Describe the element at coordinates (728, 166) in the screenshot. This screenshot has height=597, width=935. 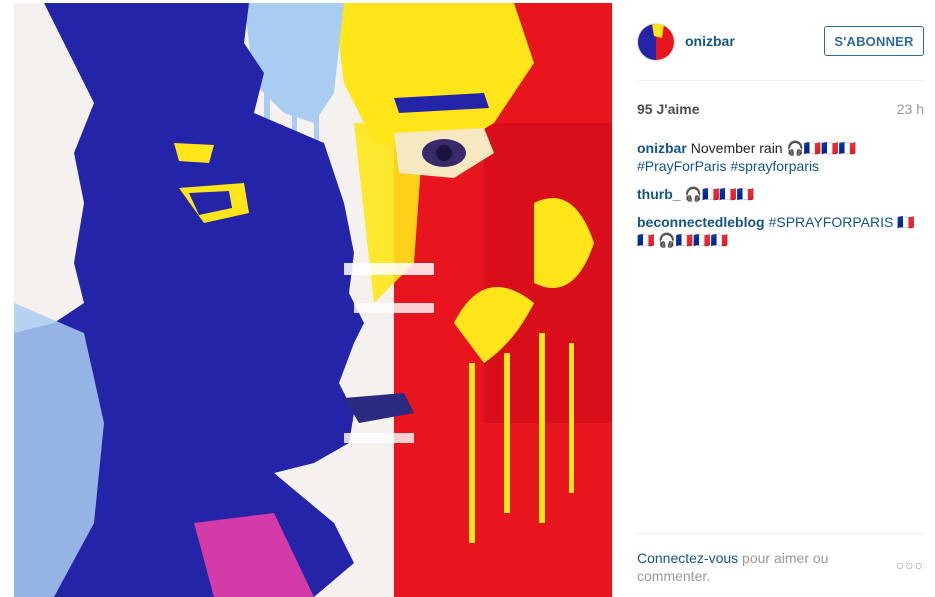
I see `comment-hashtags: #PrayForParis #sprayforparis` at that location.